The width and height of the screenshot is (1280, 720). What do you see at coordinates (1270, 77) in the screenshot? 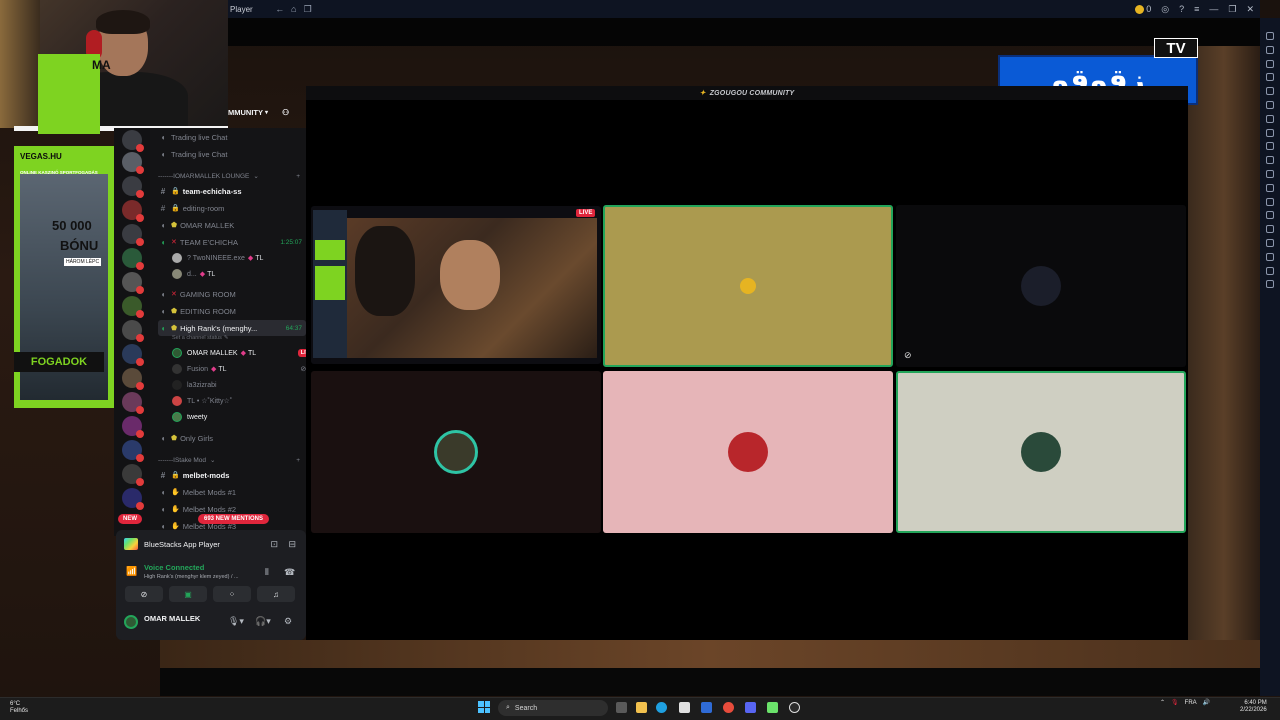
I see `keyboard-icon` at bounding box center [1270, 77].